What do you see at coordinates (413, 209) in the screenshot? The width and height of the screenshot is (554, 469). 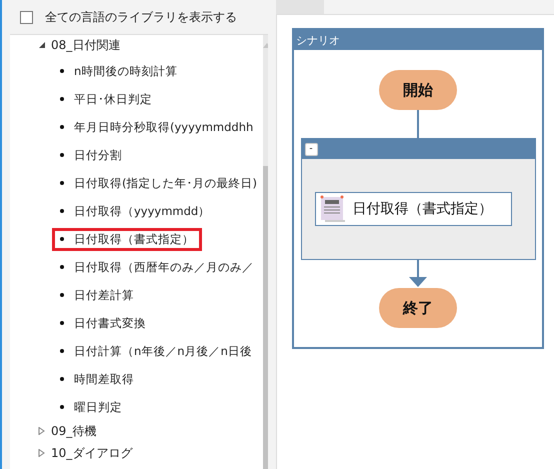 I see `action-node: 日付取得（書式指定）` at bounding box center [413, 209].